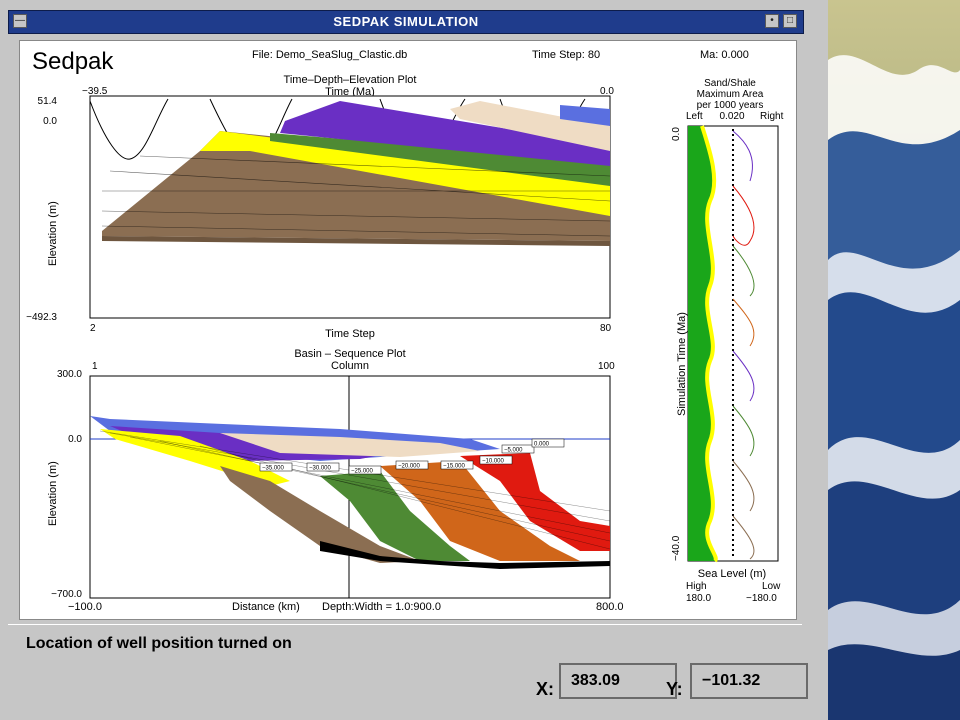 This screenshot has width=960, height=720. Describe the element at coordinates (730, 105) in the screenshot. I see `side-title-3: per 1000 years` at that location.